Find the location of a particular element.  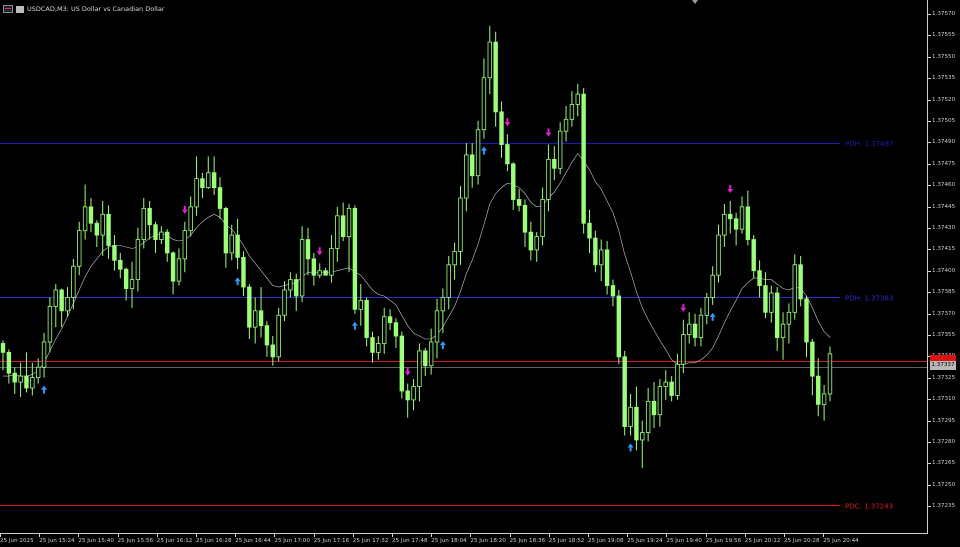

price-tick-label: 1.37280 is located at coordinates (944, 442).